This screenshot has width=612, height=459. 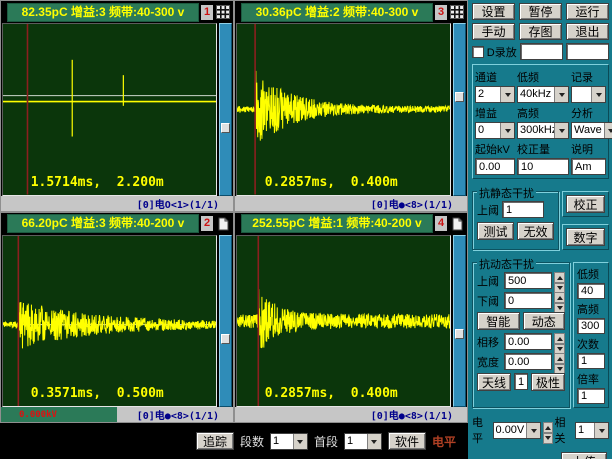 What do you see at coordinates (177, 416) in the screenshot?
I see `panel-3-status-text: [0]电●<8>(1/1)` at bounding box center [177, 416].